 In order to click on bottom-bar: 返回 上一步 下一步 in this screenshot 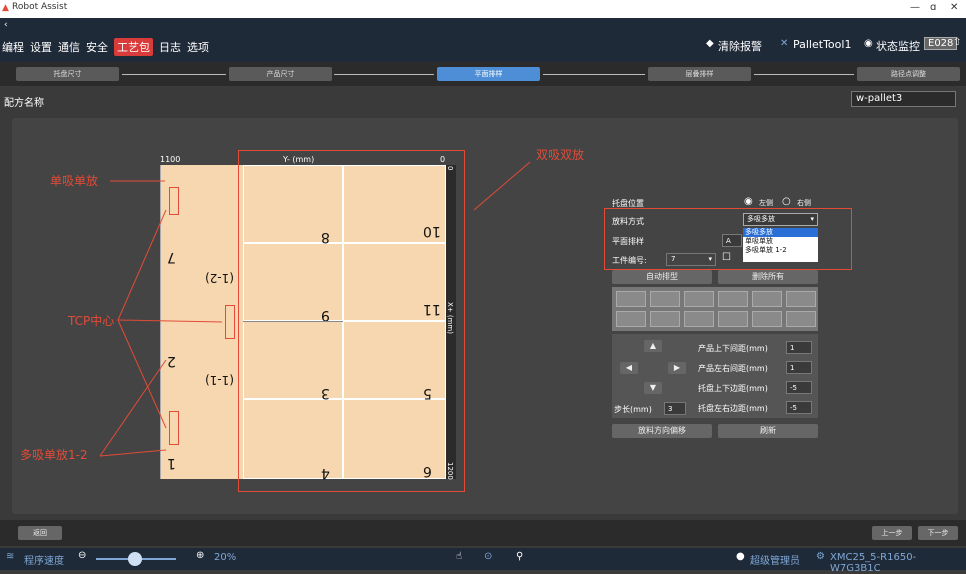, I will do `click(483, 533)`.